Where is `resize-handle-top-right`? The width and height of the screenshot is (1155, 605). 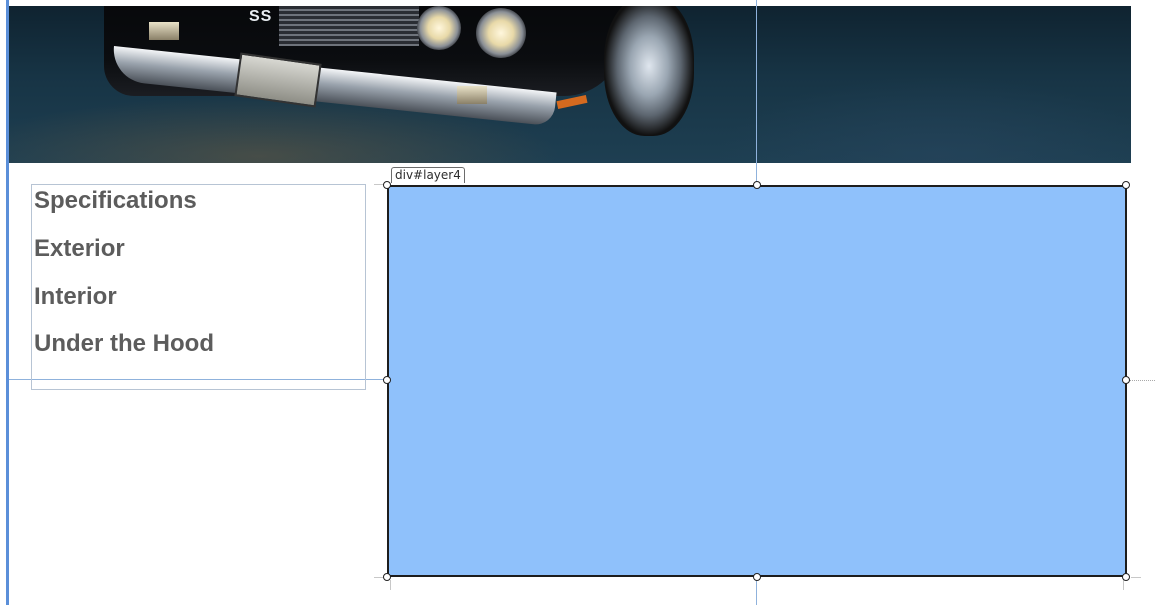 resize-handle-top-right is located at coordinates (1126, 185).